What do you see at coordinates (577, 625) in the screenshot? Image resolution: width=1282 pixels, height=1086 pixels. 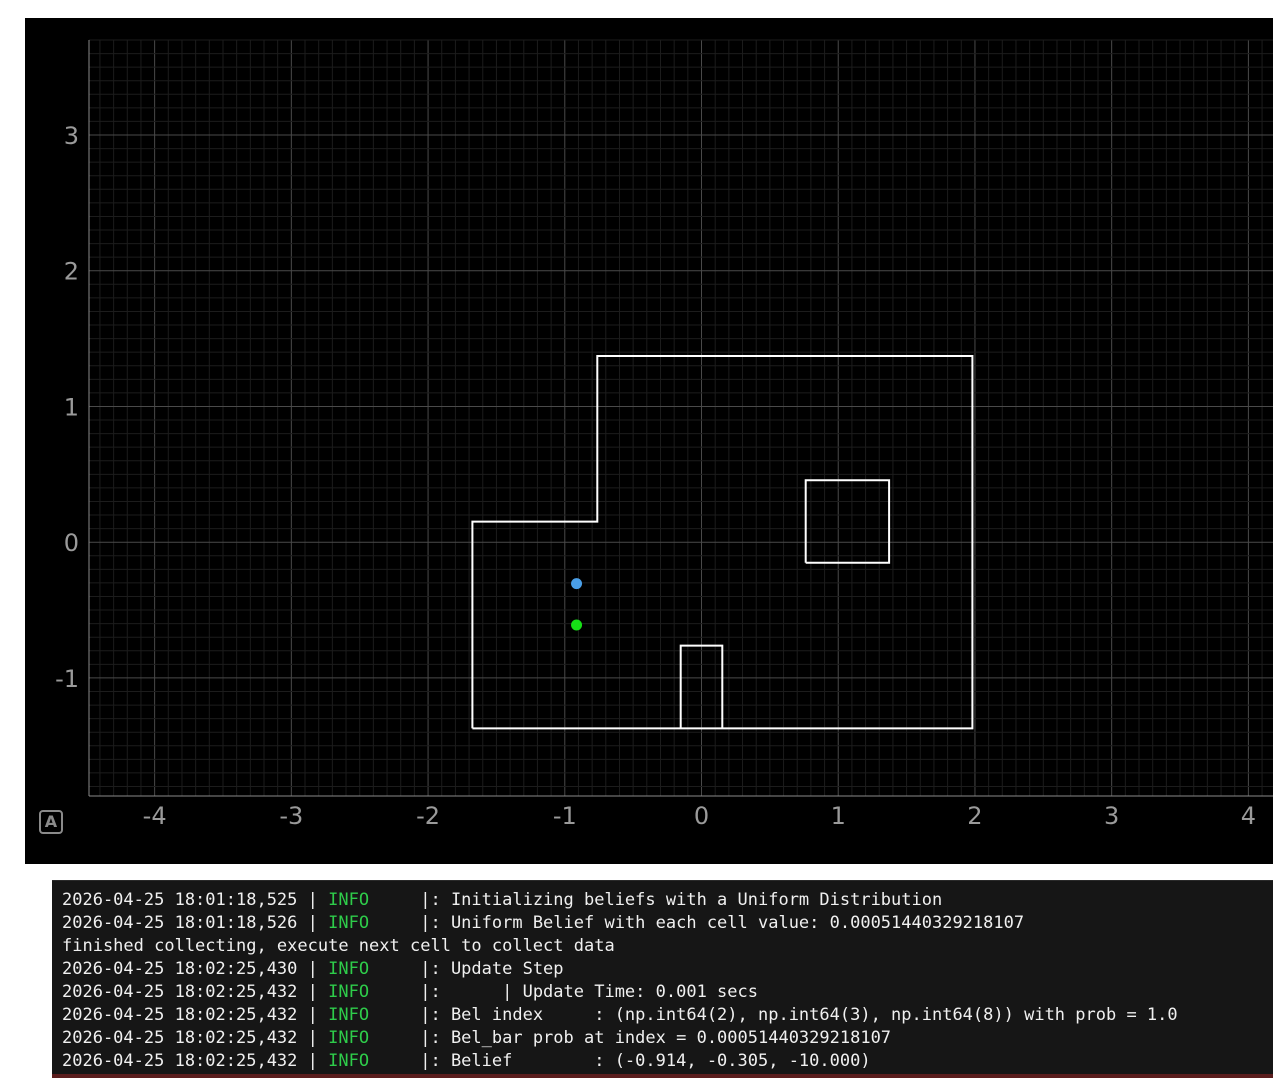 I see `ground-truth-point` at bounding box center [577, 625].